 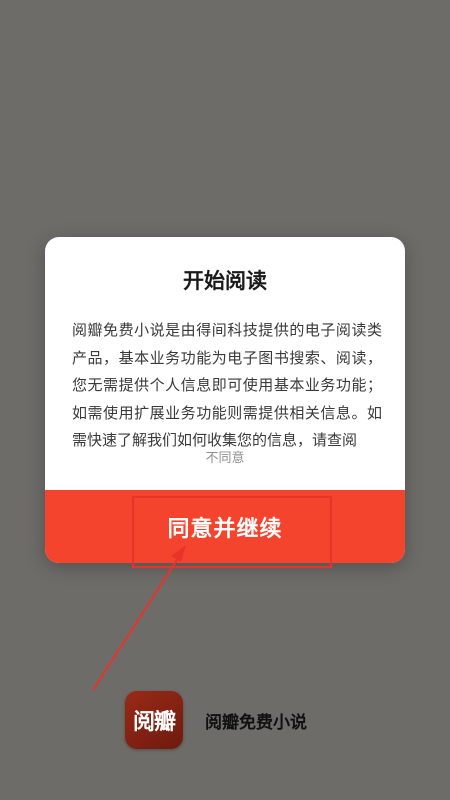 I want to click on app-name: 阅瓣免费小说, so click(x=256, y=722).